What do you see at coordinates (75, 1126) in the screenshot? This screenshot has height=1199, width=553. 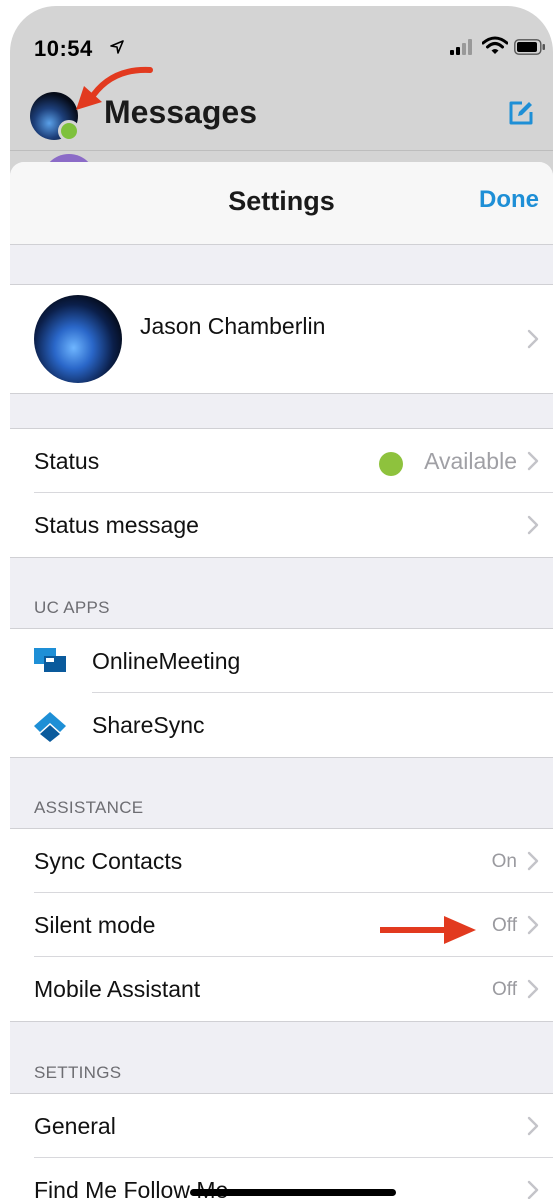 I see `general-label: General` at bounding box center [75, 1126].